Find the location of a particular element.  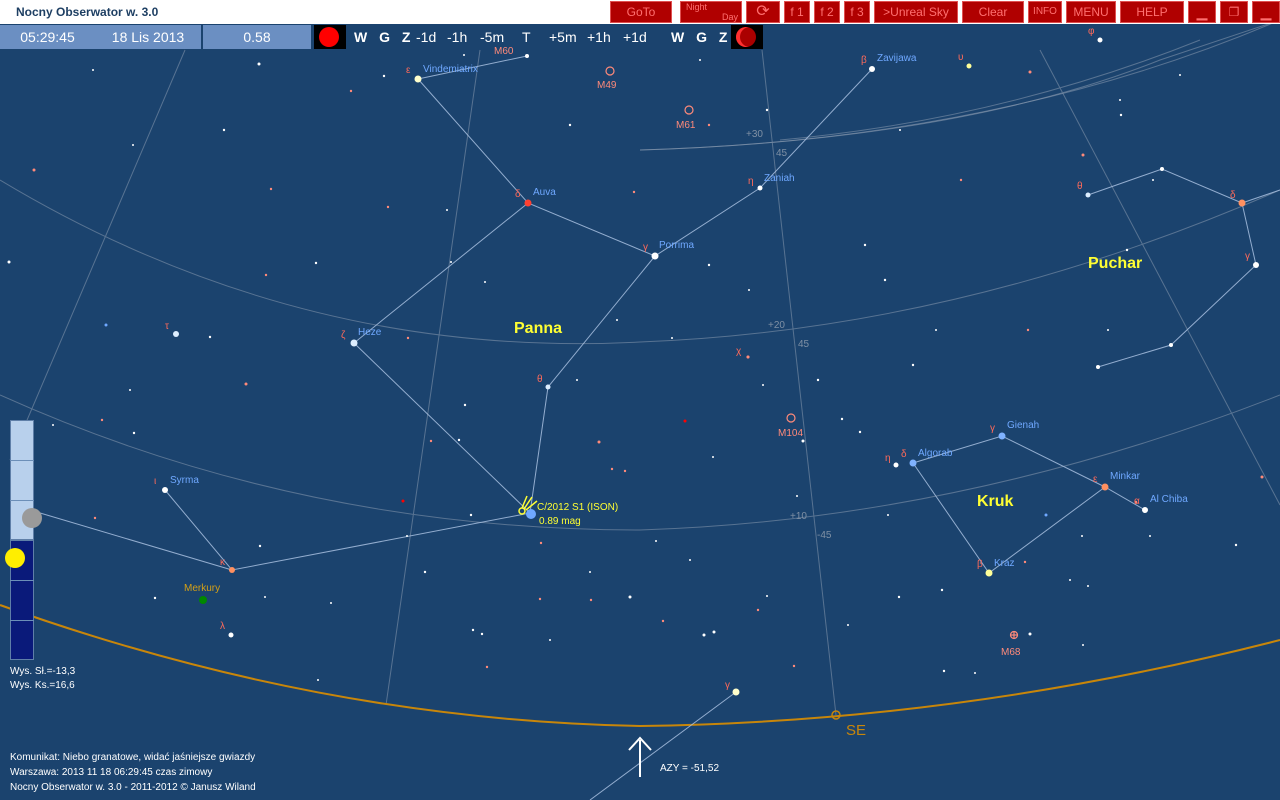

label-kraz: Kraz is located at coordinates (1004, 563).